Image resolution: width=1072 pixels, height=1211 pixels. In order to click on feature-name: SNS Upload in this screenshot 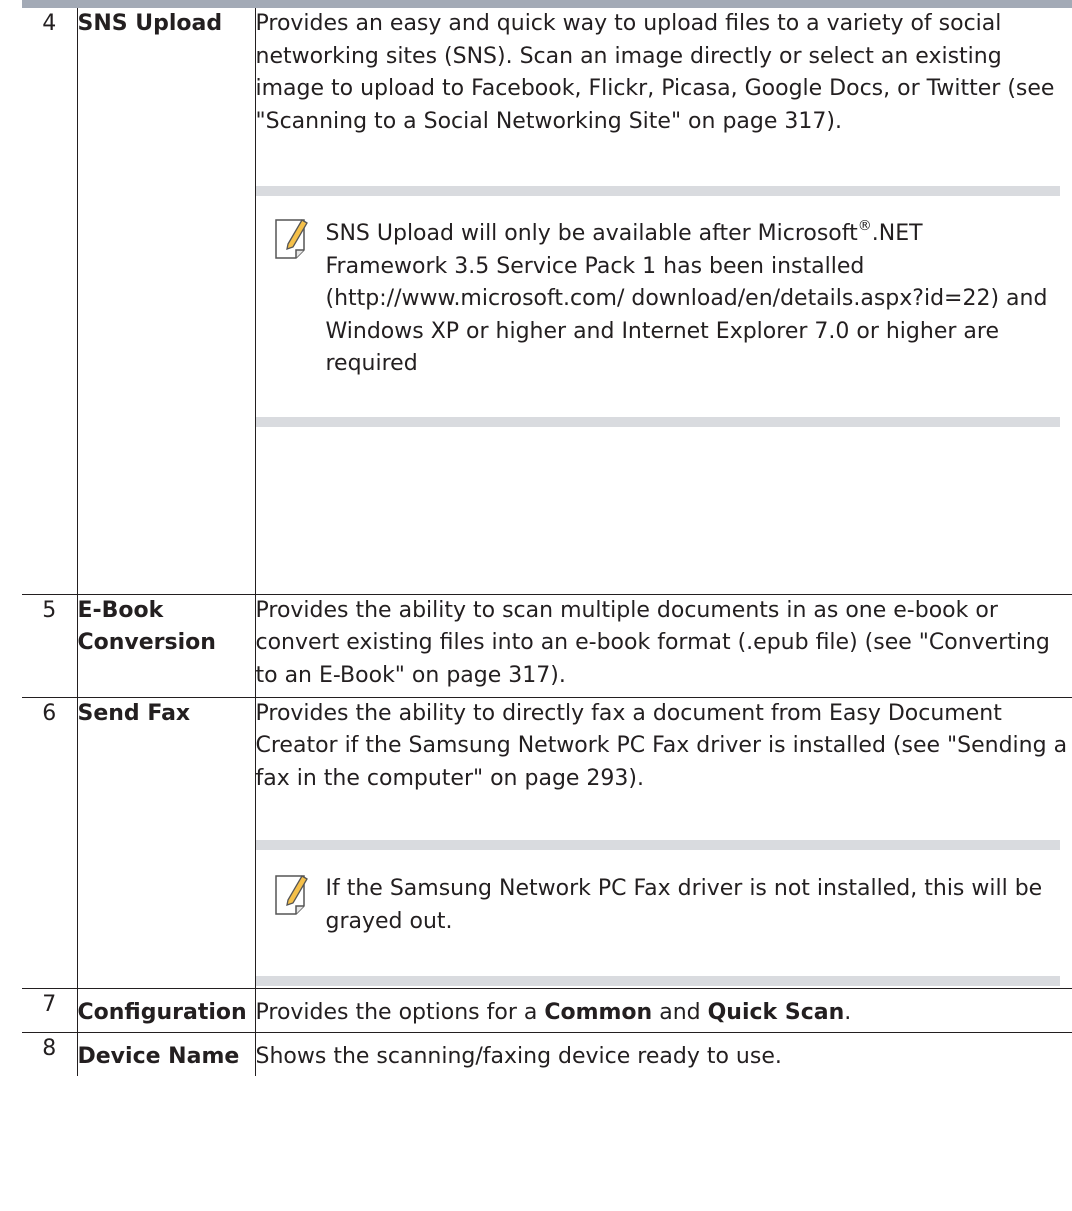, I will do `click(166, 301)`.